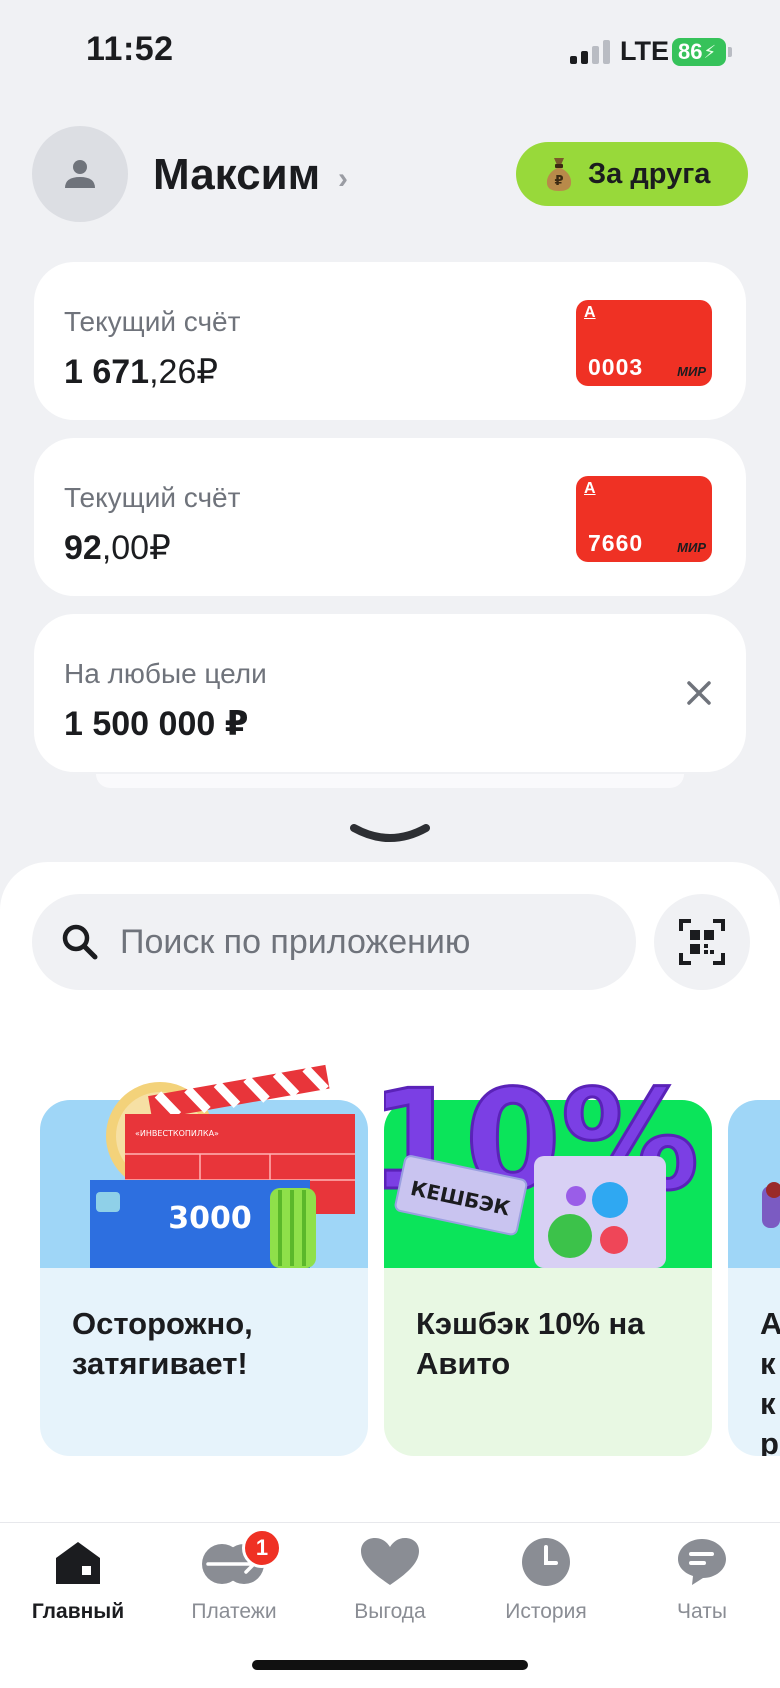 Image resolution: width=780 pixels, height=1688 pixels. Describe the element at coordinates (130, 49) in the screenshot. I see `status-time: 11:52` at that location.